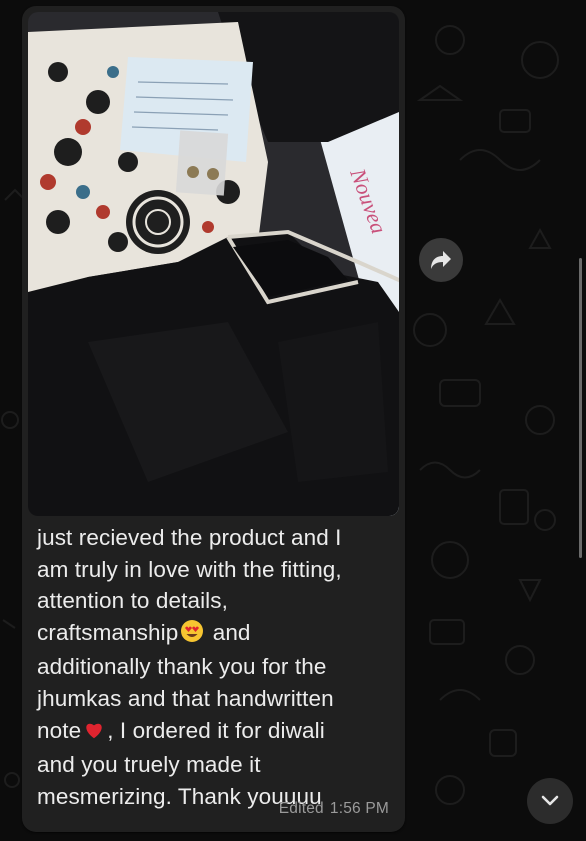 The height and width of the screenshot is (841, 586). What do you see at coordinates (189, 537) in the screenshot?
I see `message-line: just recieved the product and I` at bounding box center [189, 537].